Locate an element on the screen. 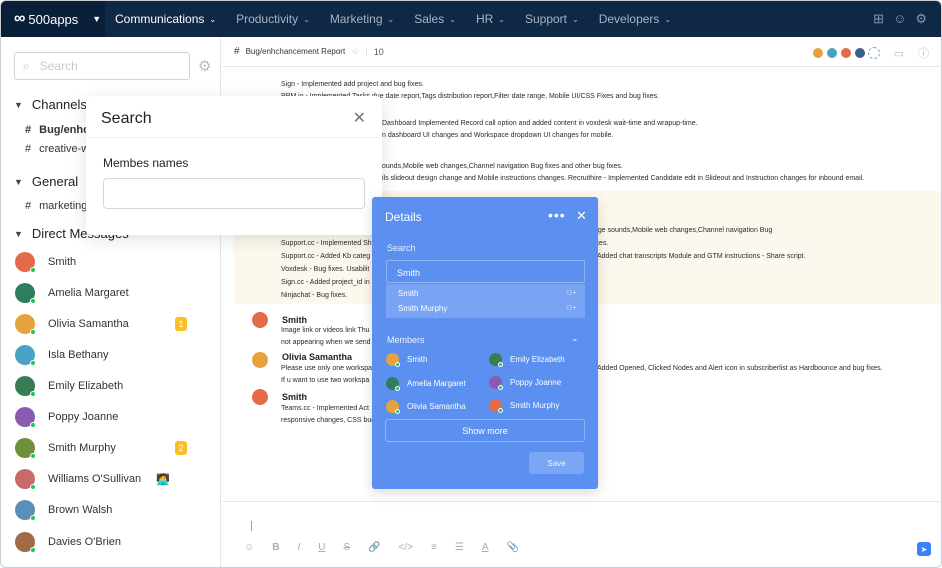  more-options-icon: ••• is located at coordinates (557, 215).